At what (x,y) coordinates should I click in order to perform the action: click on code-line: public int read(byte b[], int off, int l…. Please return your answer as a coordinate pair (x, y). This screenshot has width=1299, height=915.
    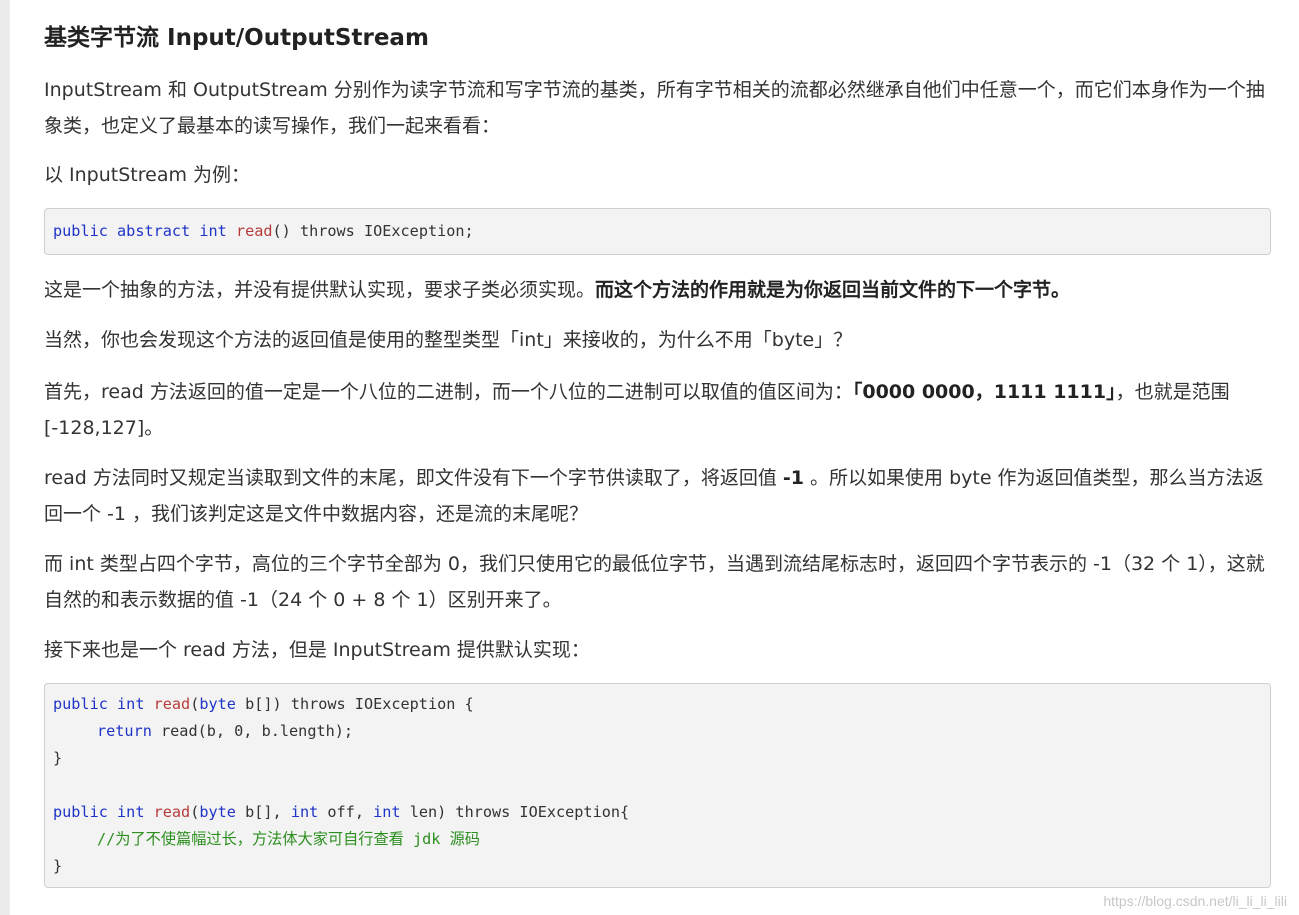
    Looking at the image, I should click on (657, 812).